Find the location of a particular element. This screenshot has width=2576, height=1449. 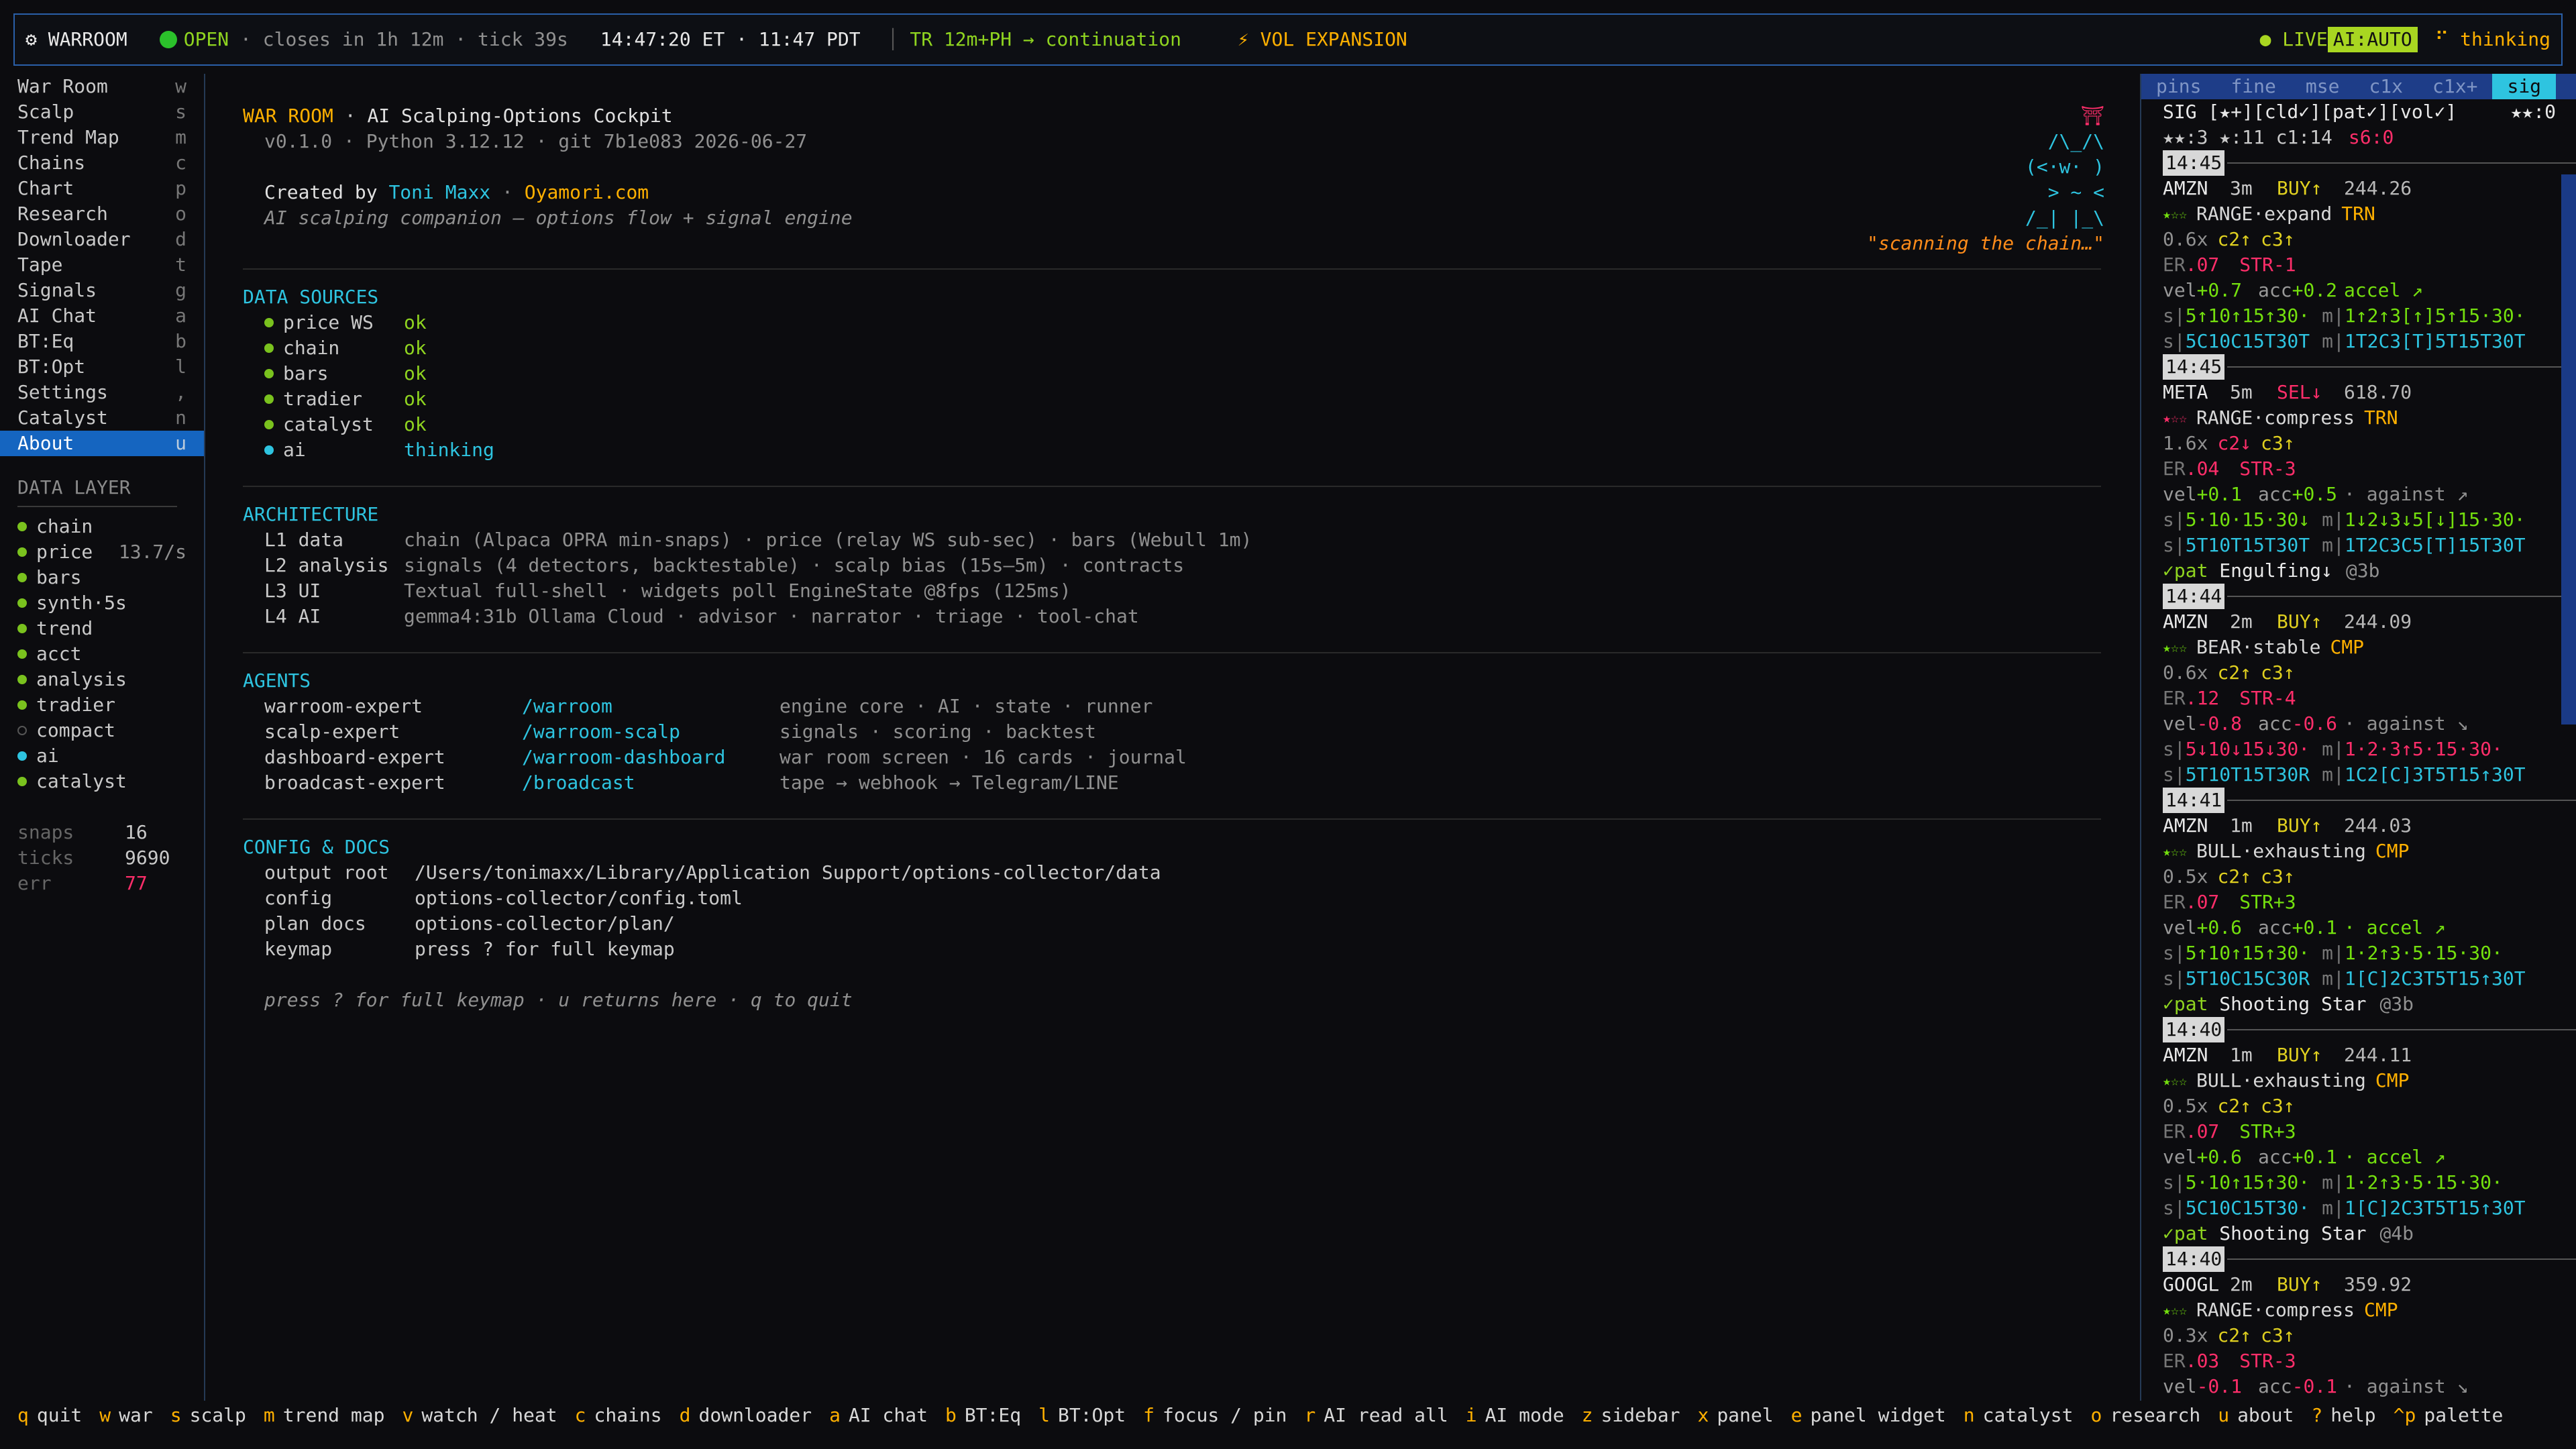

key-hint-panel-widget: e panel widget is located at coordinates (1877, 1415).